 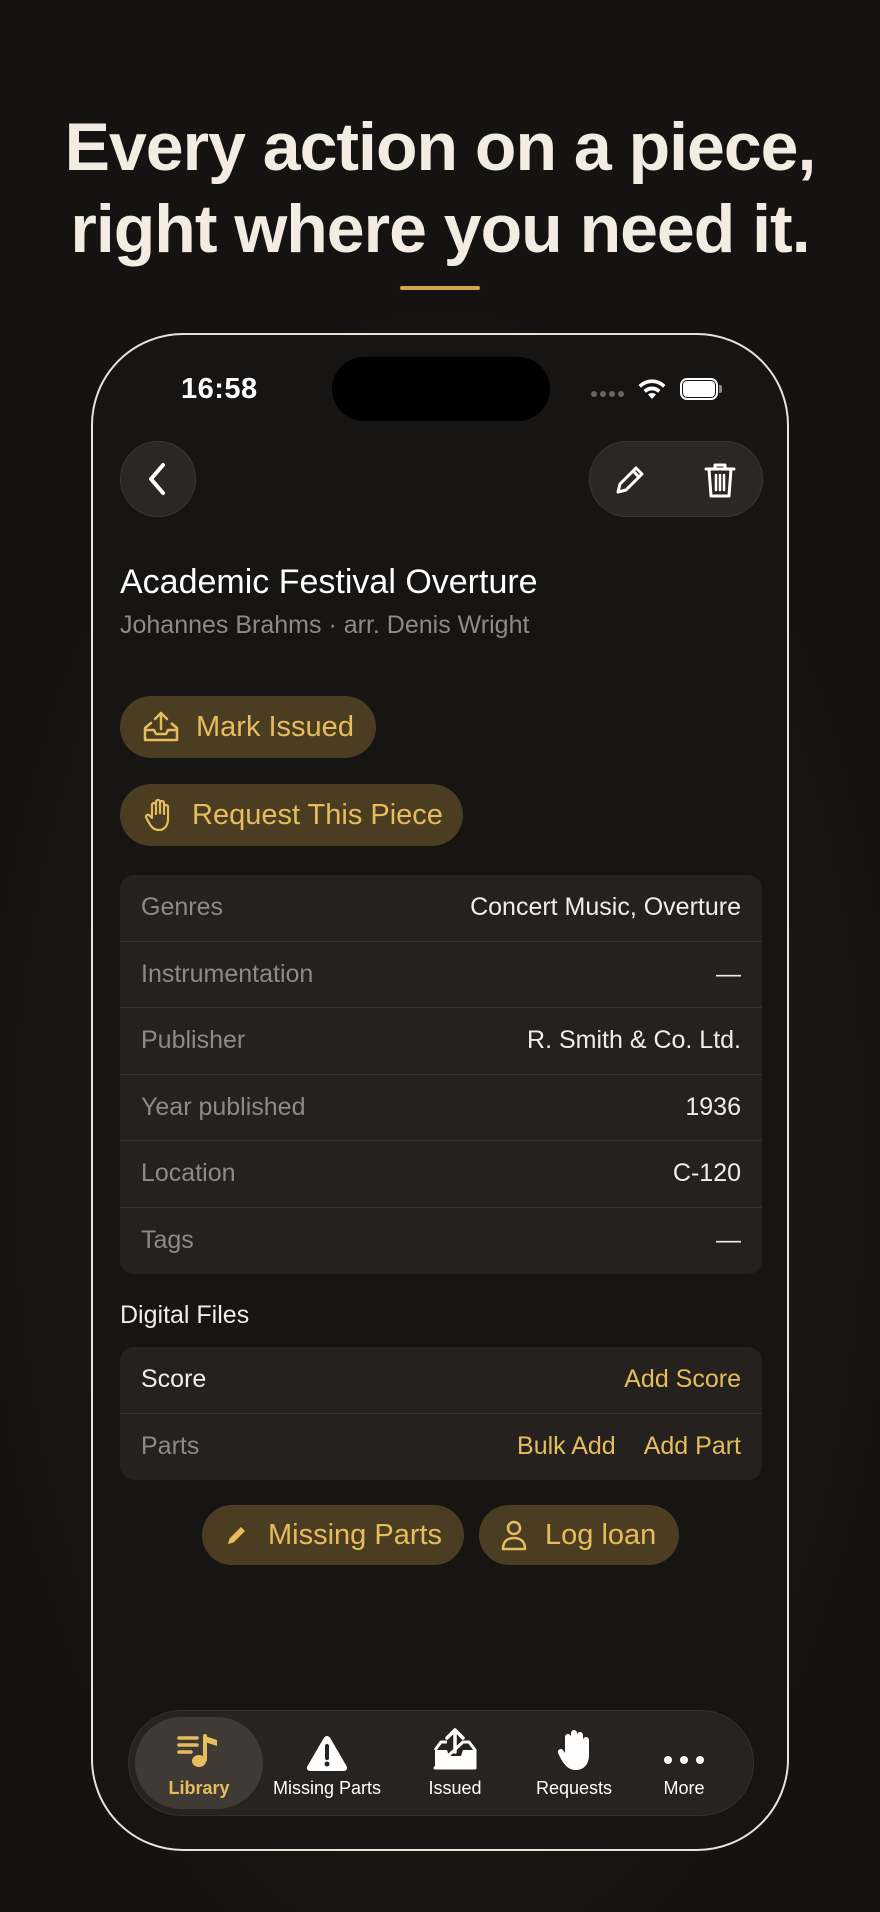 I want to click on digital-files-heading: Digital Files, so click(x=185, y=1315).